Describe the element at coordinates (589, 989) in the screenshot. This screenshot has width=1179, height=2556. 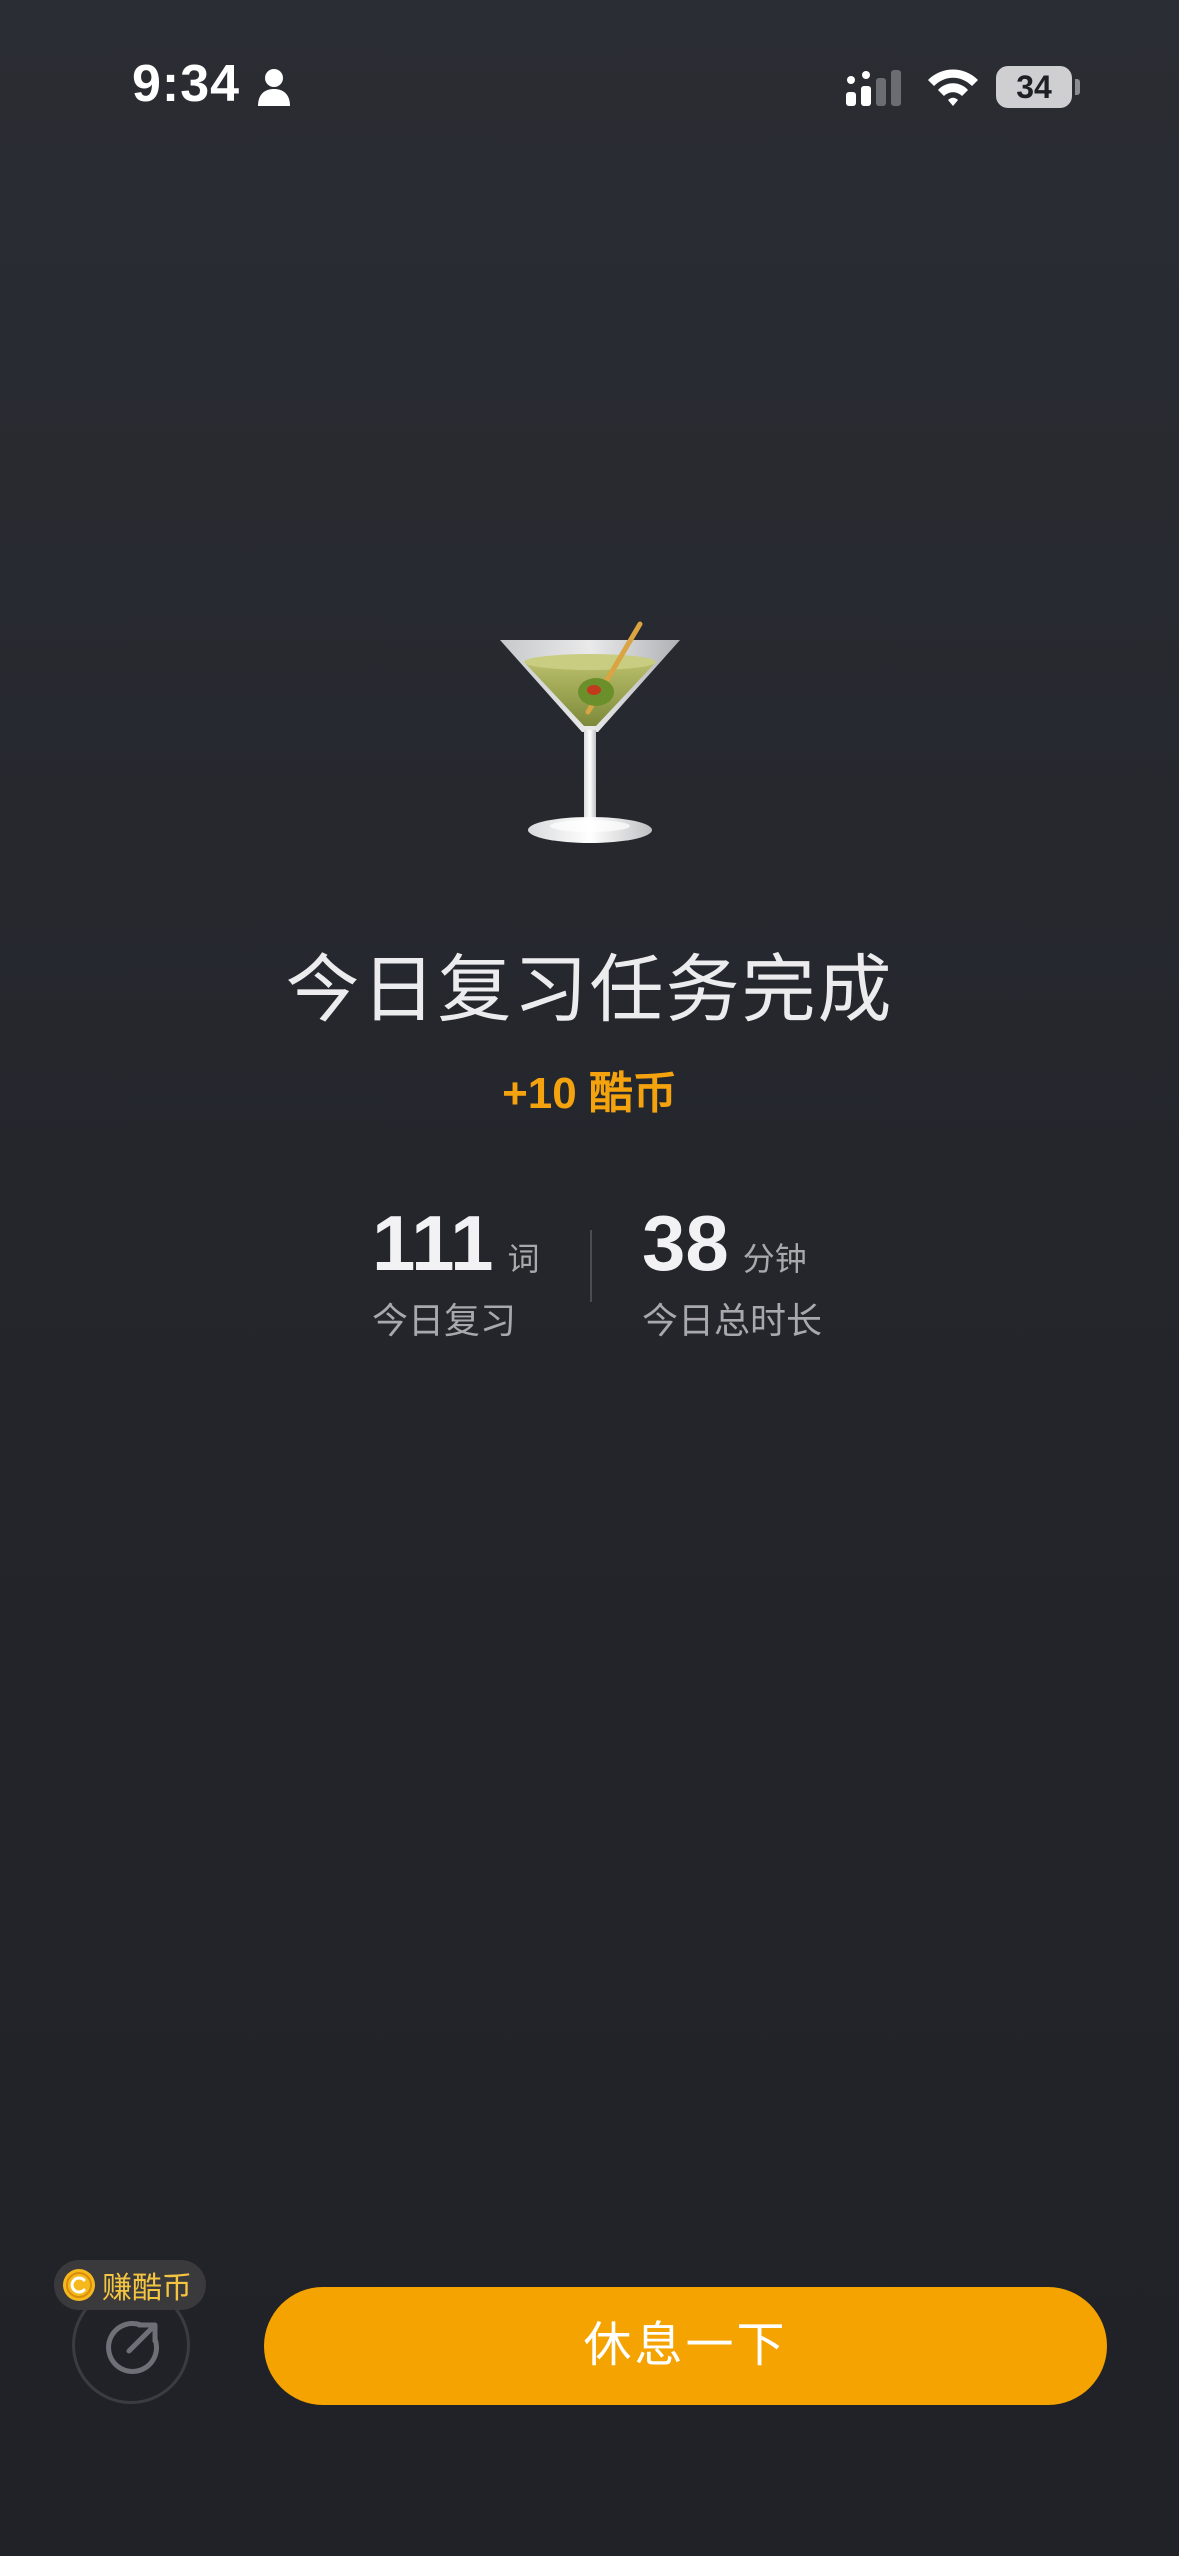
I see `task-complete-title: 今日复习任务完成` at that location.